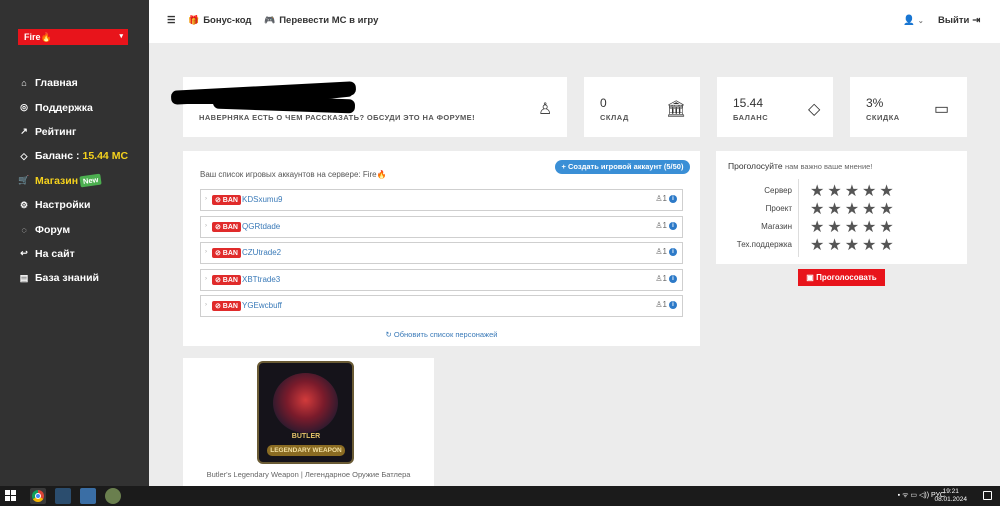 The image size is (1000, 506). Describe the element at coordinates (954, 20) in the screenshot. I see `logout-label: Выйти` at that location.